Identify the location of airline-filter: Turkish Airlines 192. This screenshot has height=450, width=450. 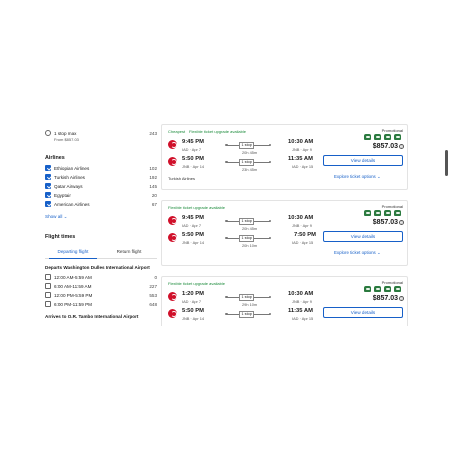
(101, 178).